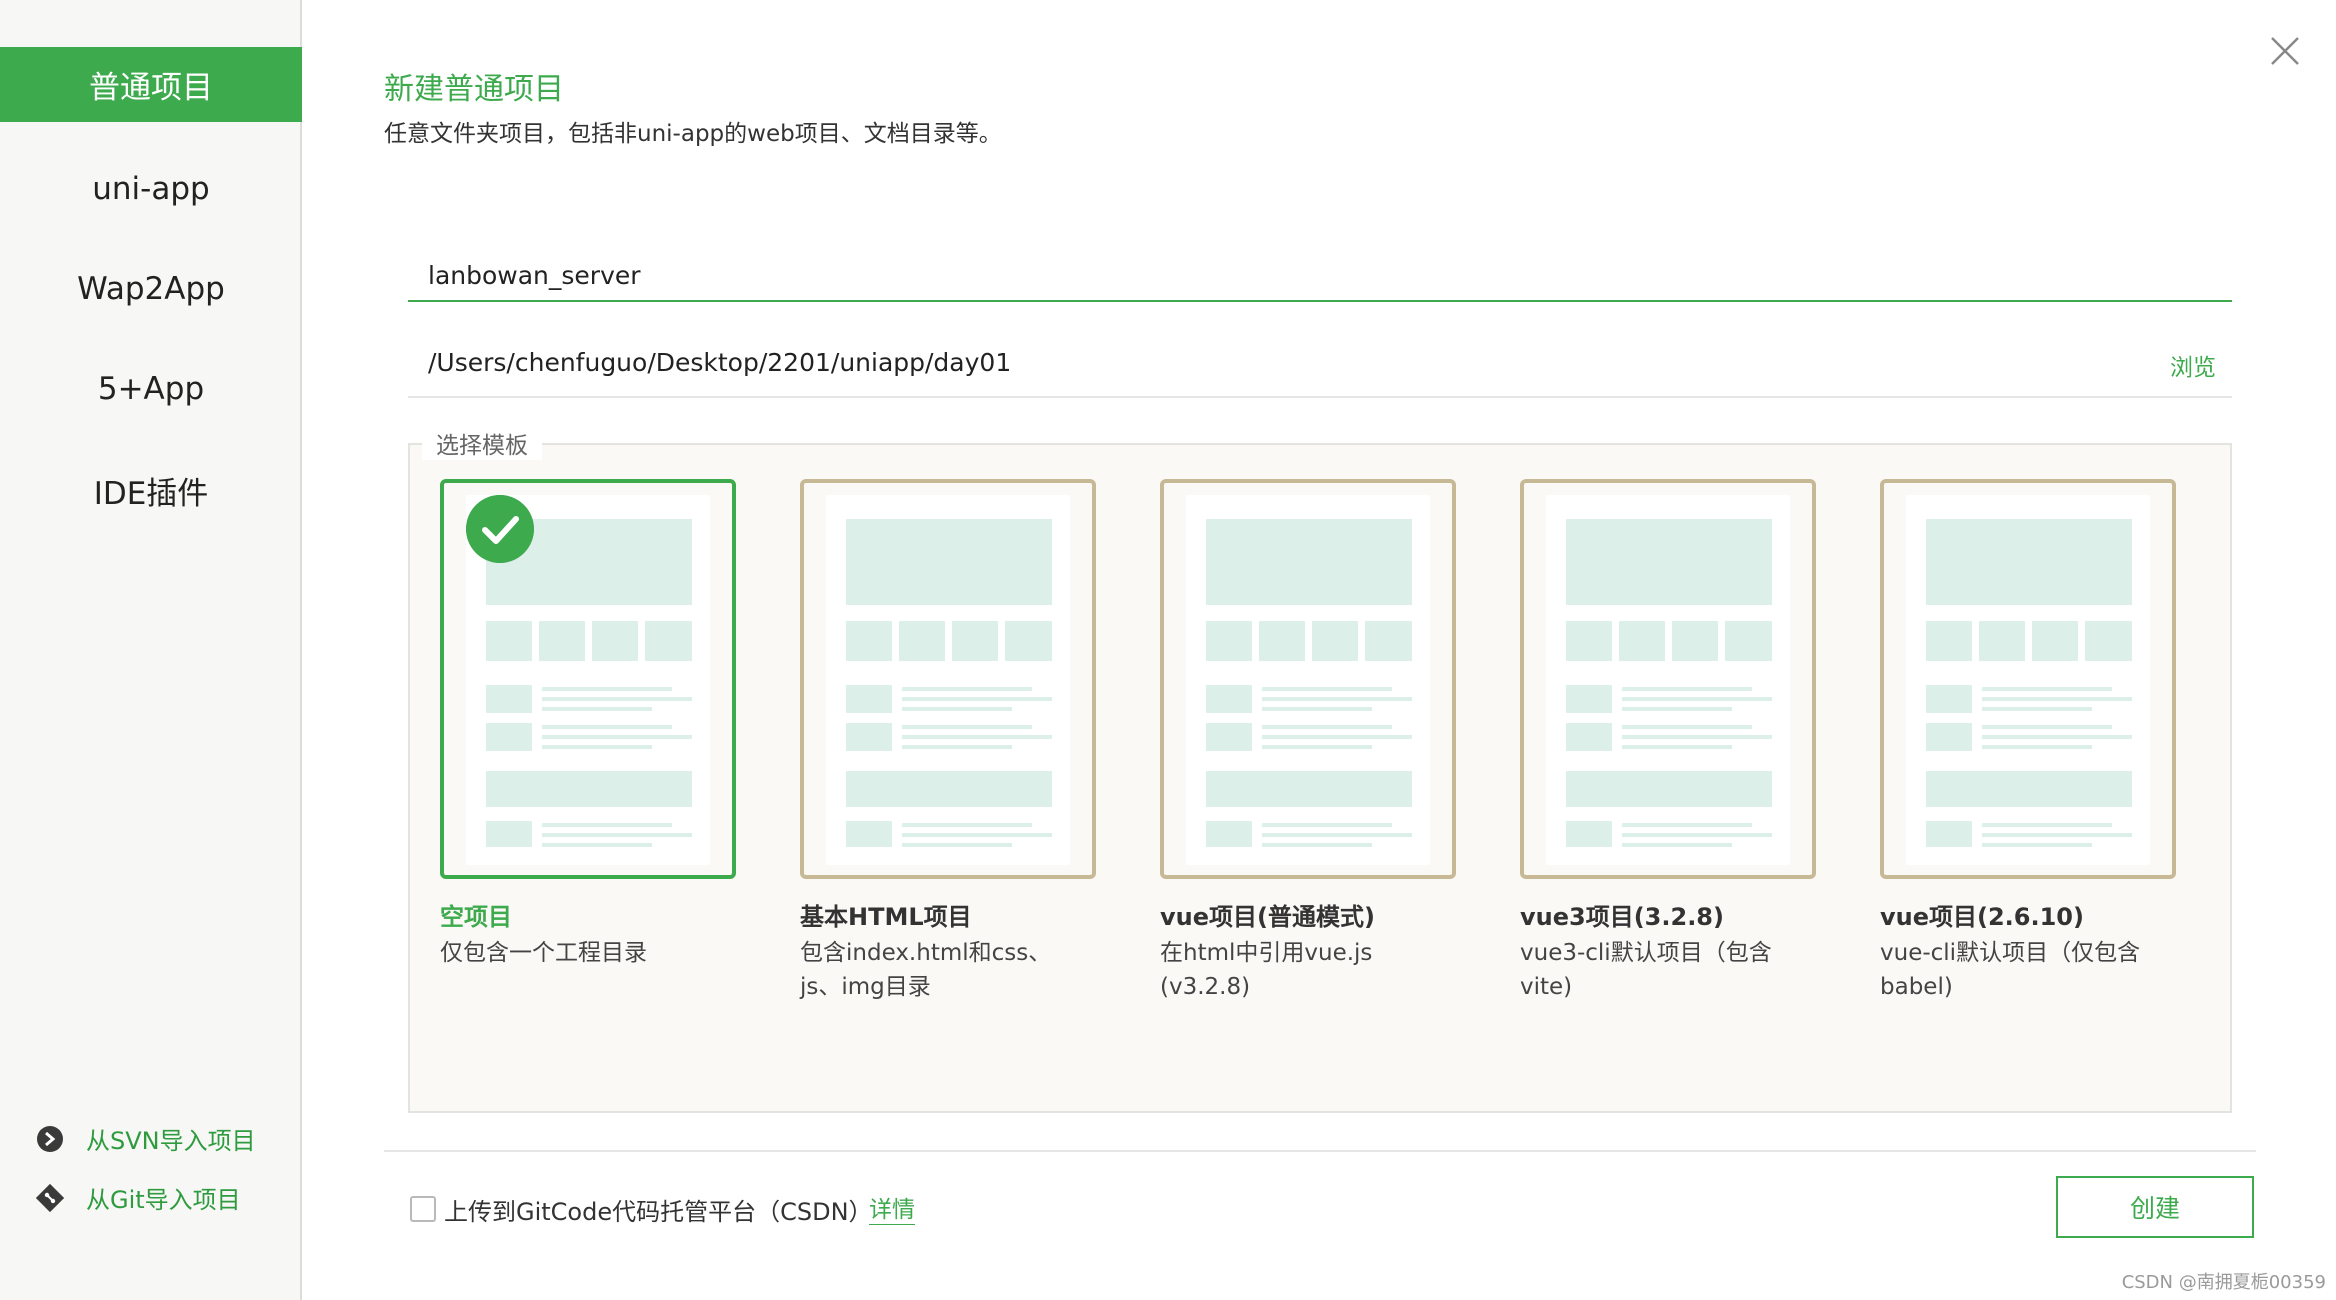  I want to click on close-icon, so click(2285, 51).